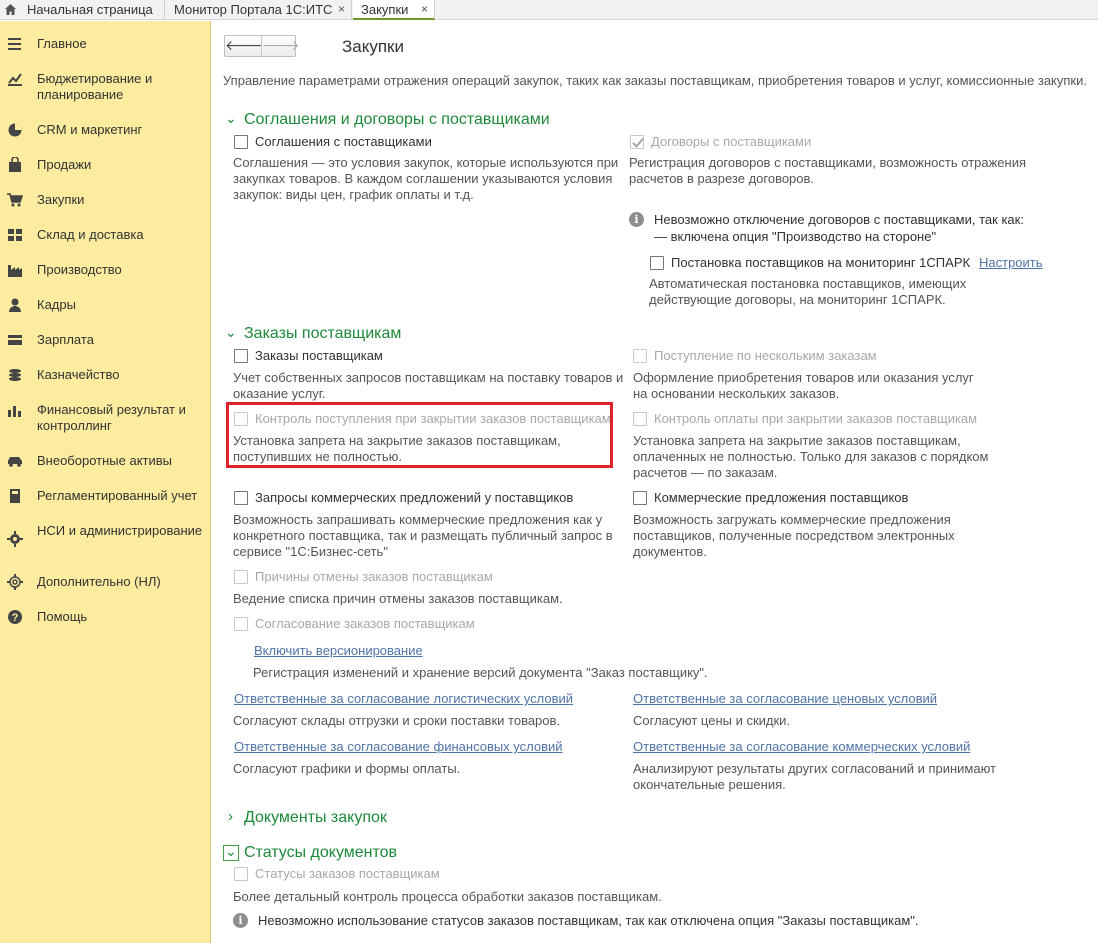 This screenshot has height=943, width=1098. I want to click on sidebar-item-label: Закупки, so click(61, 199).